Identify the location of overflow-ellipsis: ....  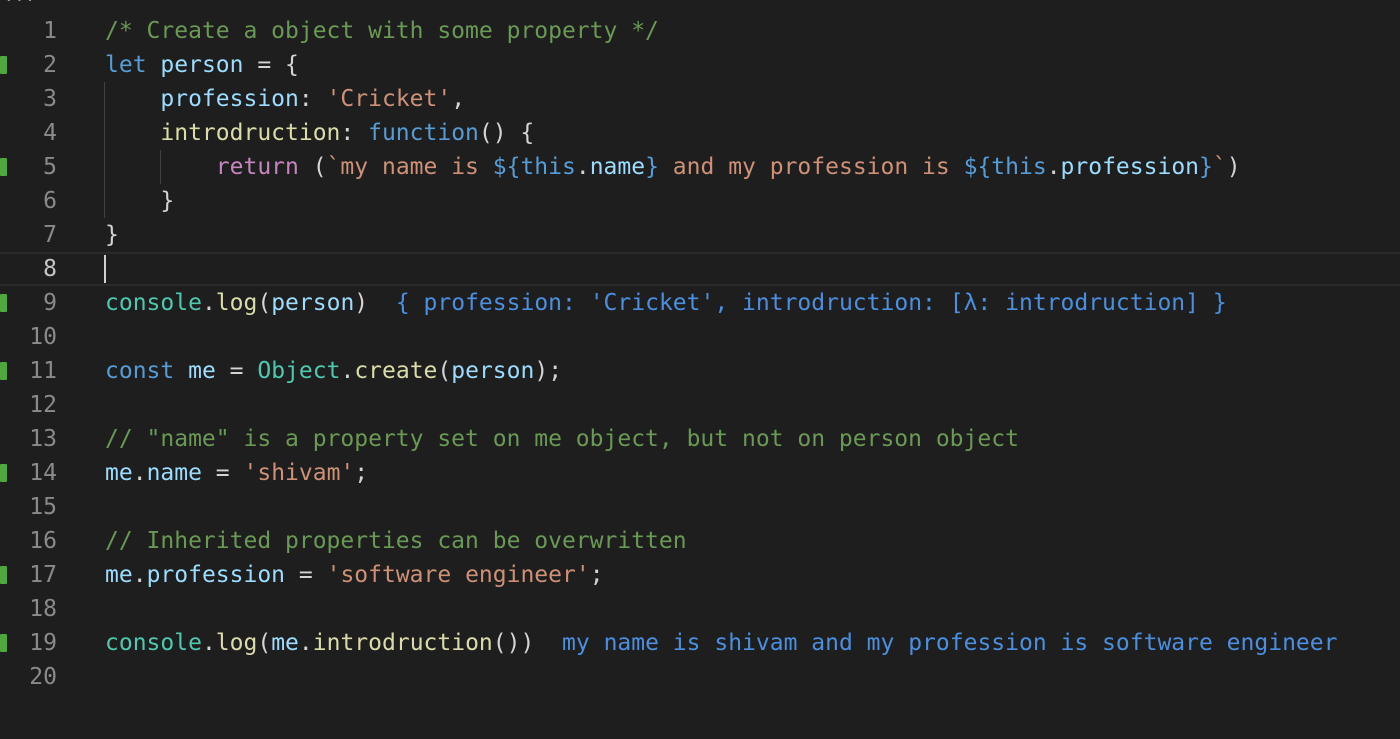
(20, 2).